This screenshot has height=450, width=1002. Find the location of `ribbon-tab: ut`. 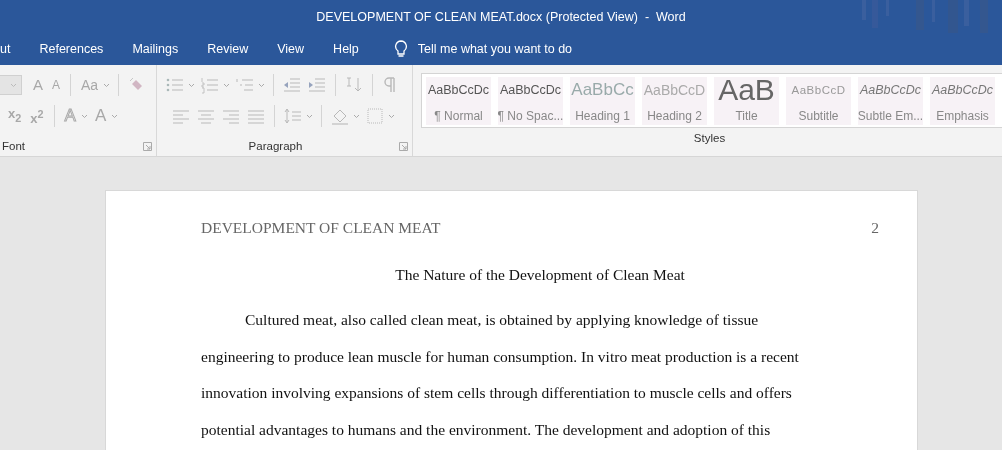

ribbon-tab: ut is located at coordinates (5, 49).